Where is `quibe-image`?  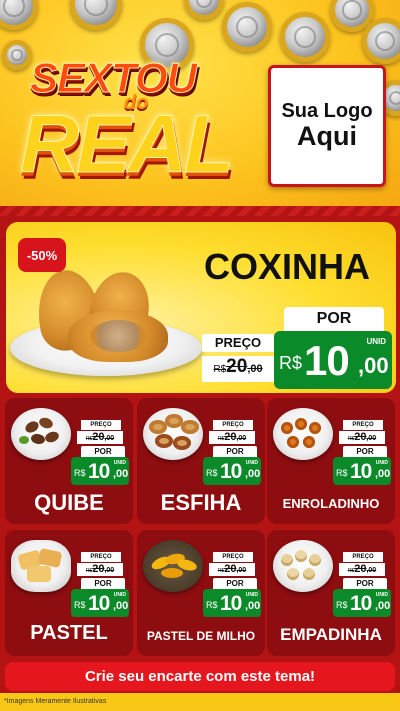 quibe-image is located at coordinates (41, 434).